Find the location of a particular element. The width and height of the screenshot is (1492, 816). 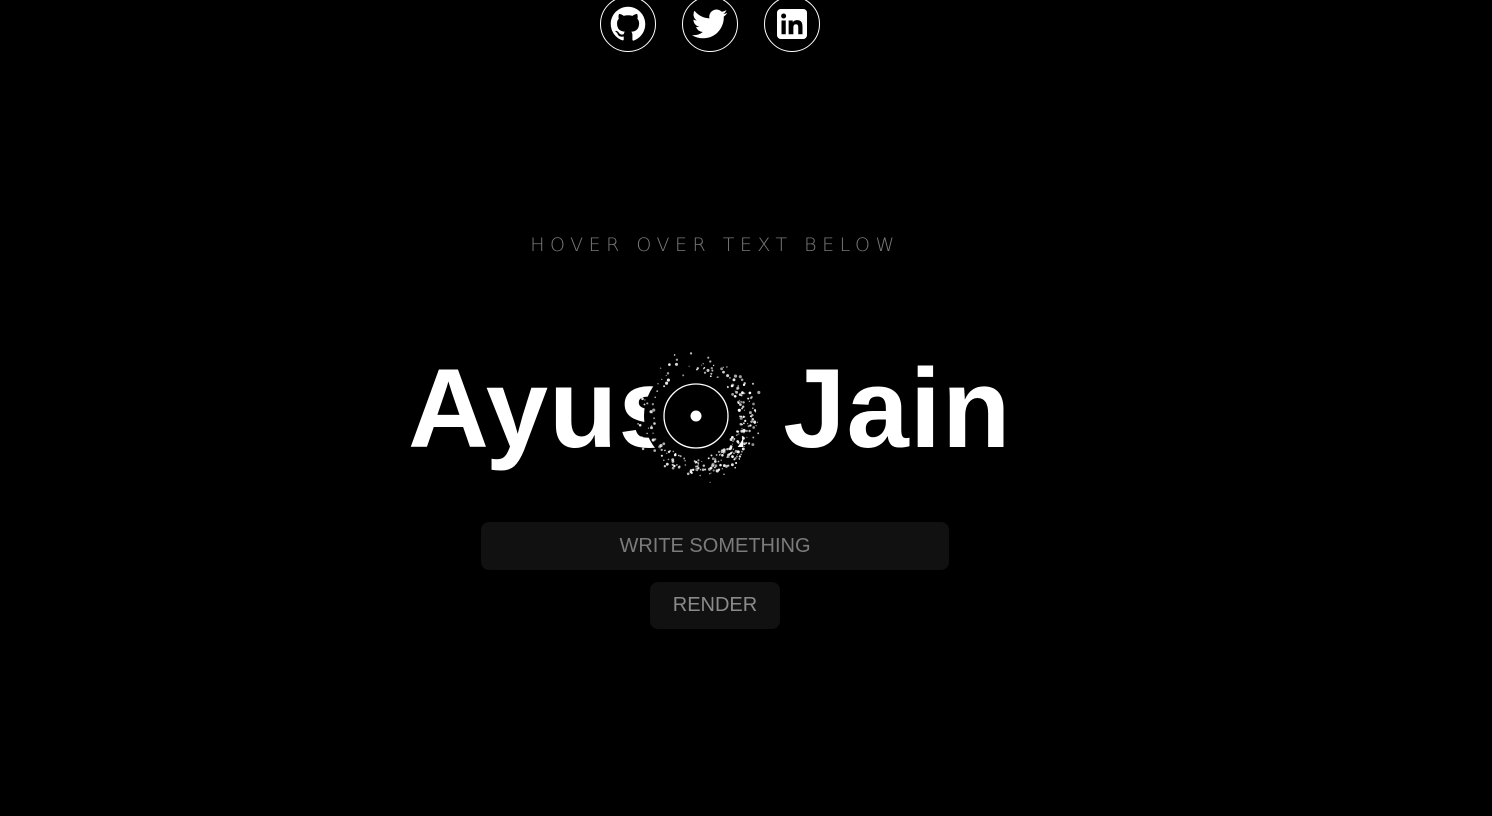

github-link is located at coordinates (628, 26).